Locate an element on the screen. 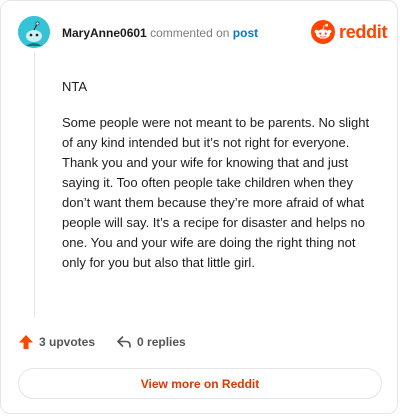 This screenshot has height=416, width=400. reply-button: 0 replies is located at coordinates (151, 342).